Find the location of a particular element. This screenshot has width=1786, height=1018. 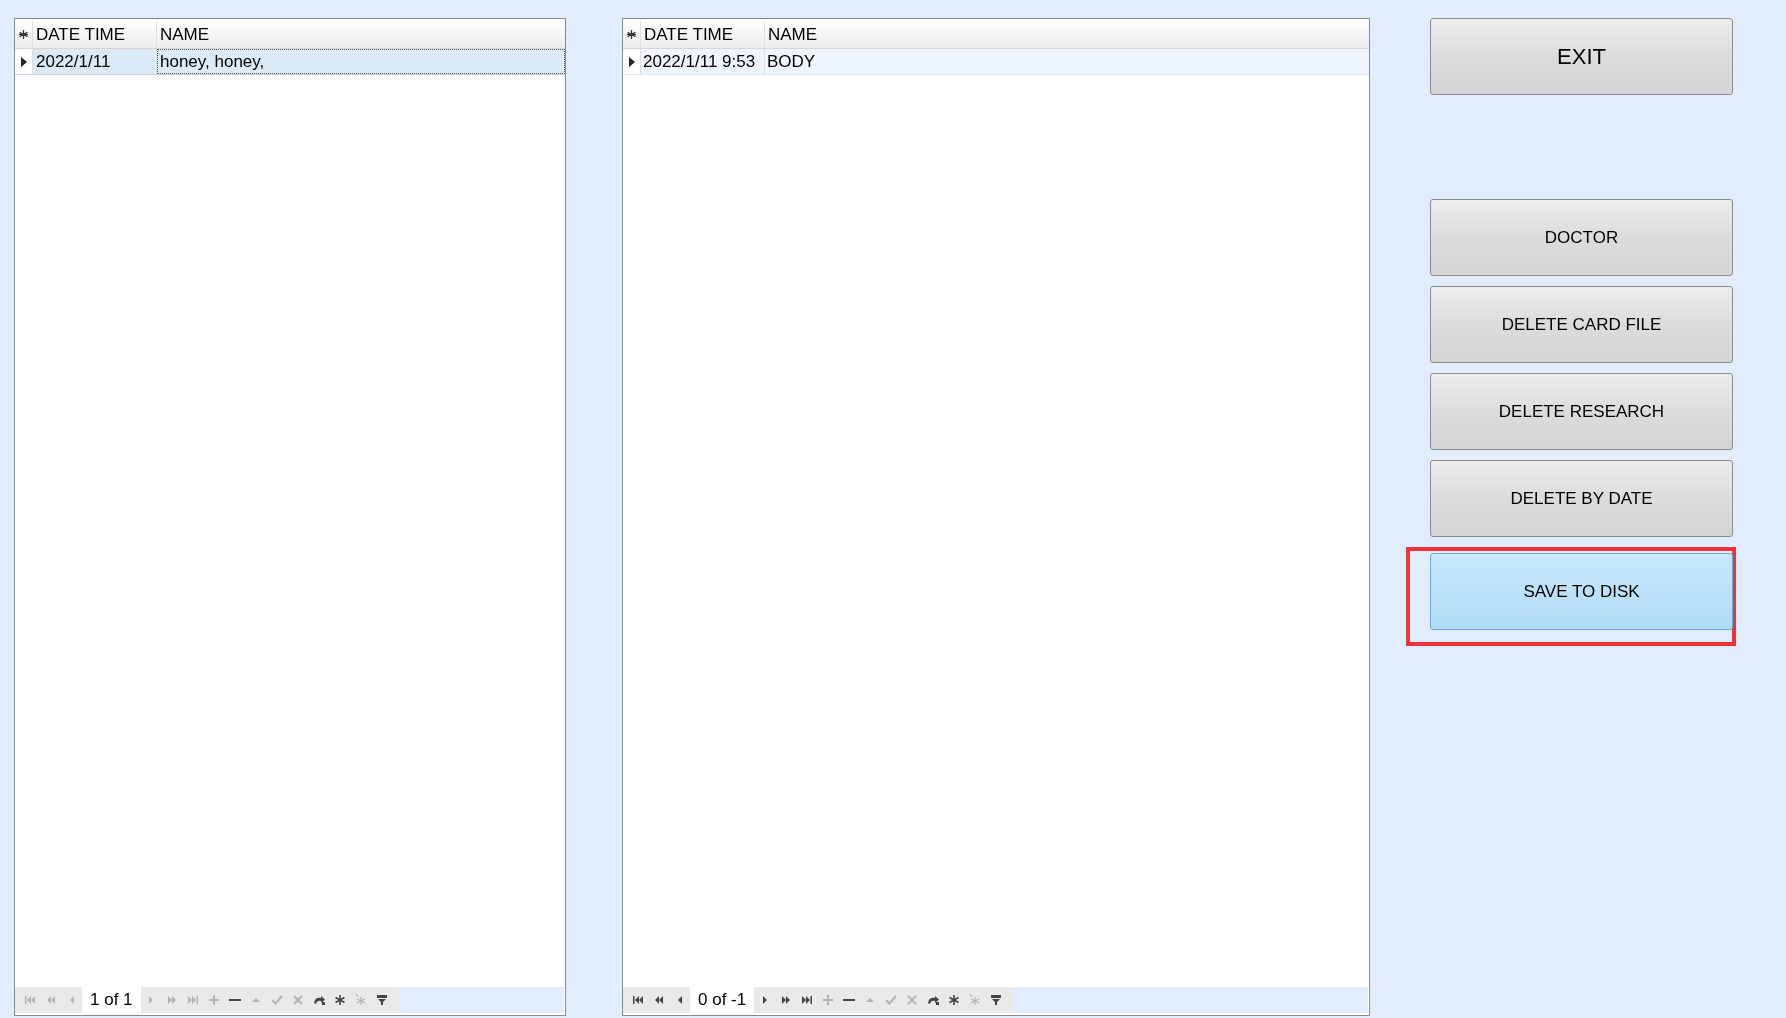

table-cell: 2022/1/11 9:53 is located at coordinates (703, 61).